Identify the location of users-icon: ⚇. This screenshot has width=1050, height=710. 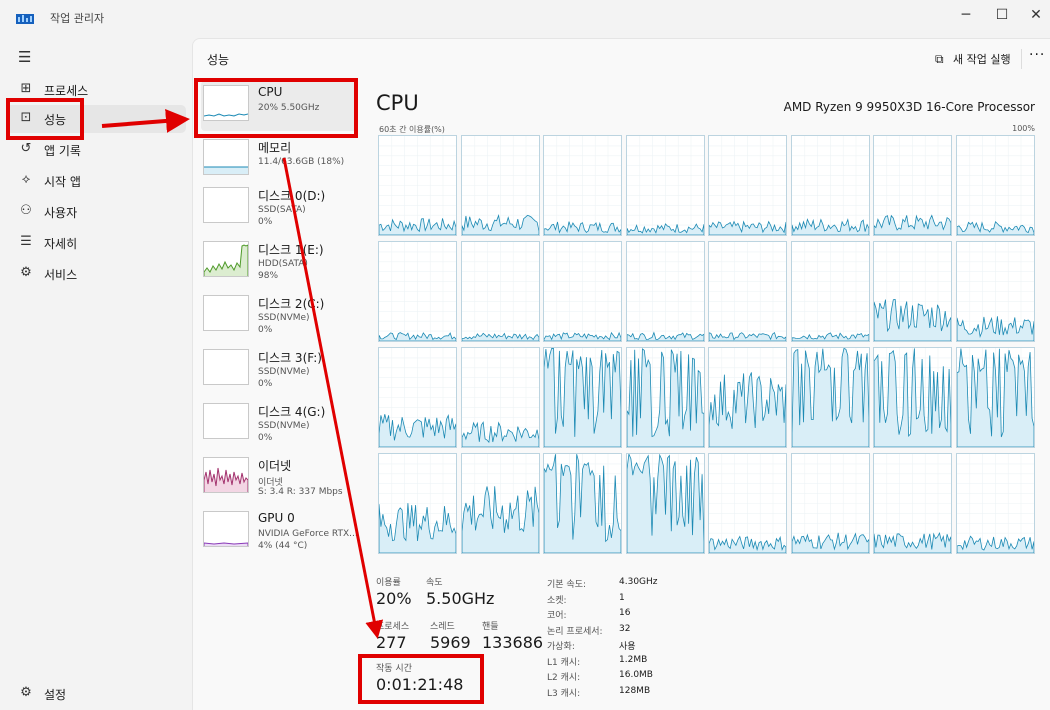
(26, 210).